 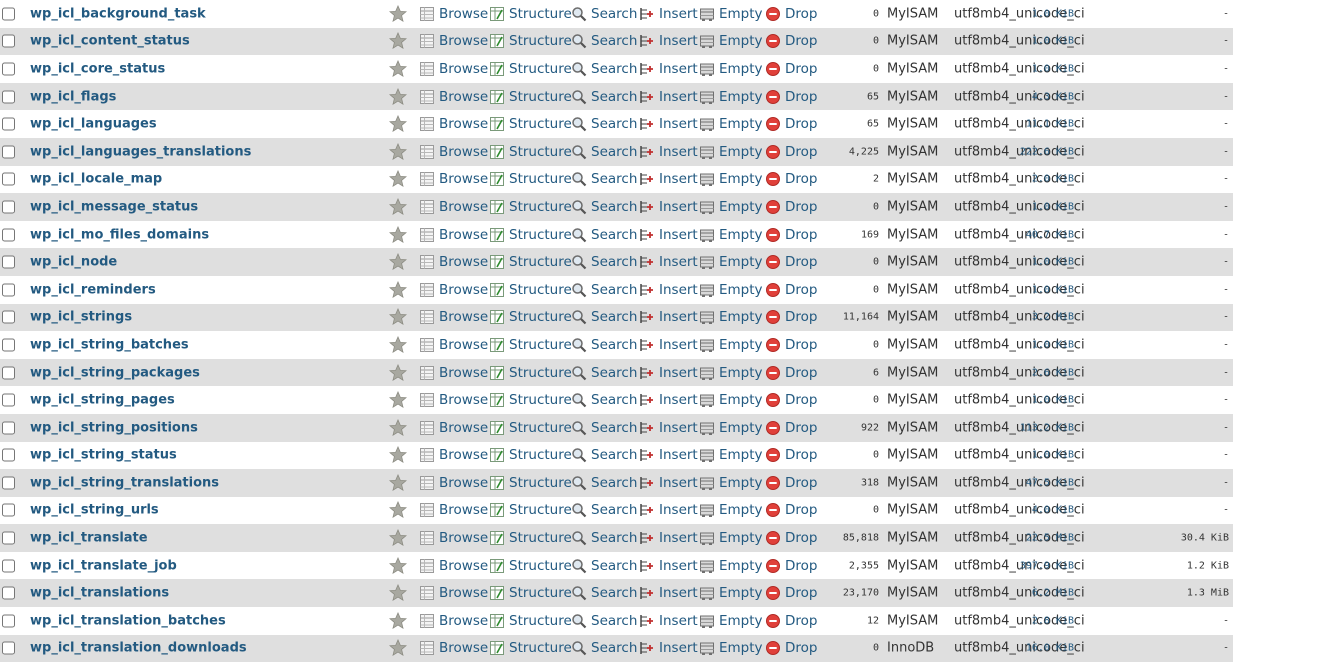 What do you see at coordinates (115, 372) in the screenshot?
I see `table-name-link: wp_icl_string_packages` at bounding box center [115, 372].